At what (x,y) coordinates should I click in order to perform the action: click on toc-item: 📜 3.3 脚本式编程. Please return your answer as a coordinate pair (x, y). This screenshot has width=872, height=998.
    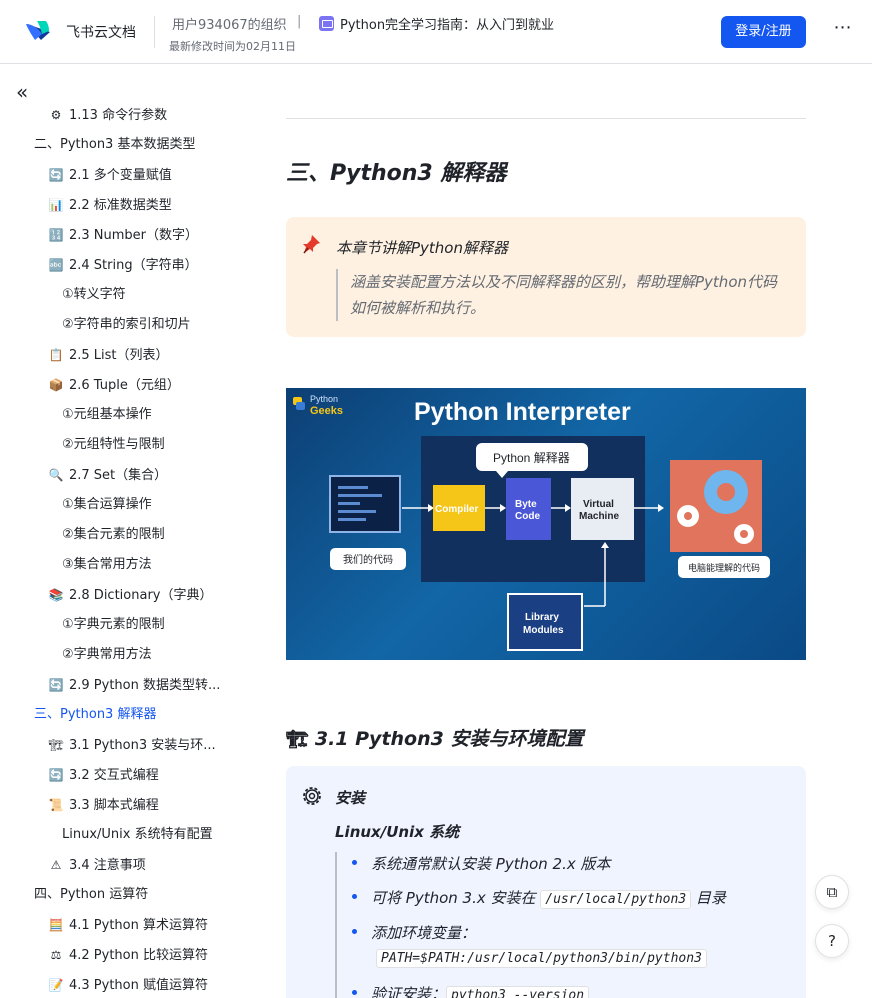
    Looking at the image, I should click on (149, 805).